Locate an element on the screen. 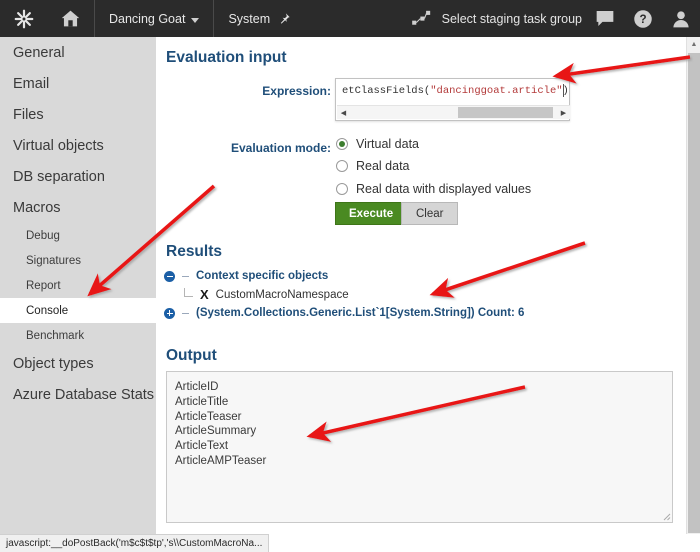 This screenshot has height=552, width=700. expression-value: etClassFields("dancinggoat.article") is located at coordinates (454, 91).